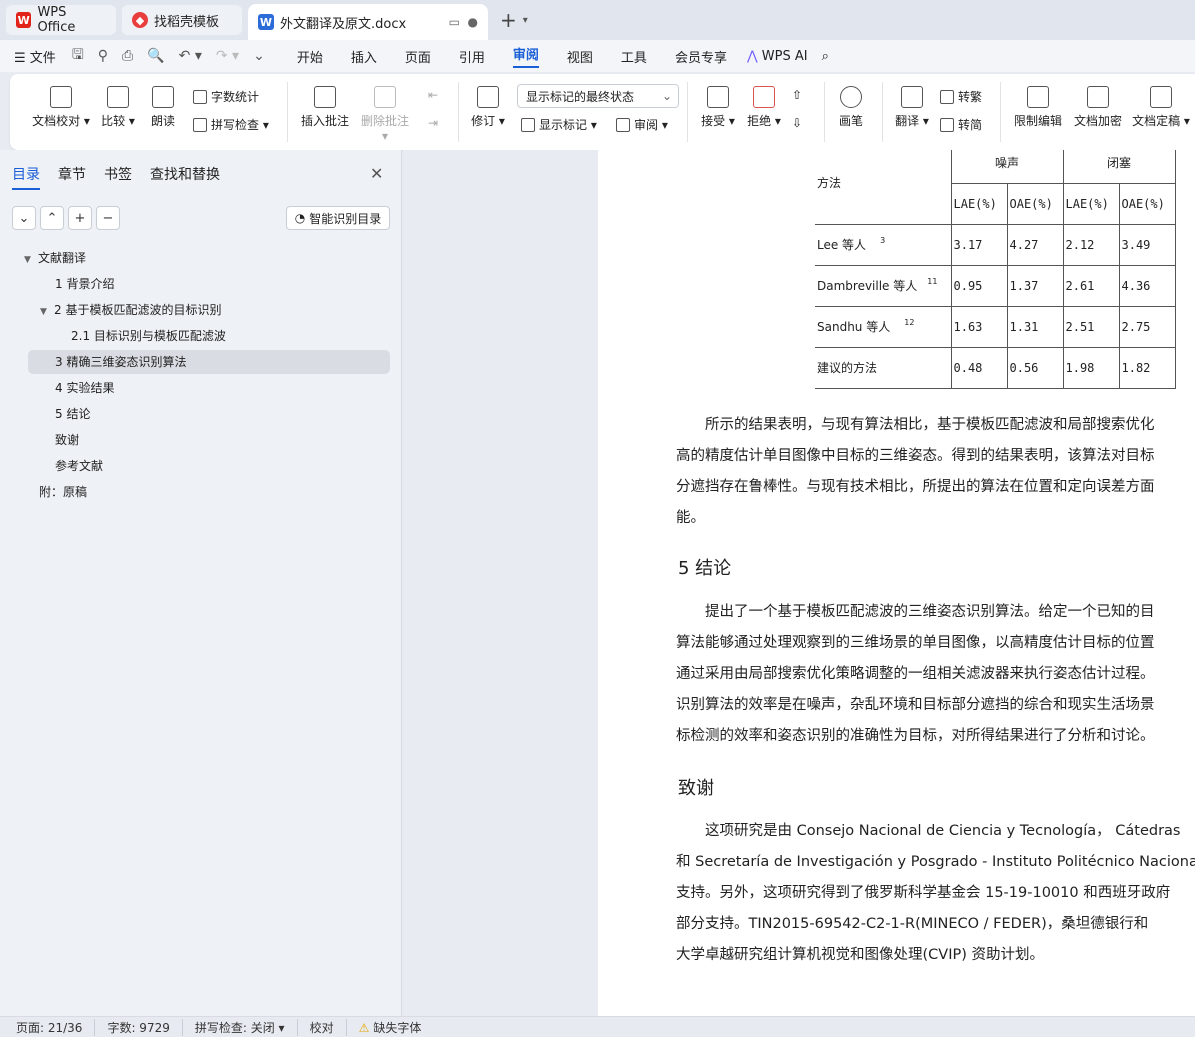 Image resolution: width=1195 pixels, height=1037 pixels. What do you see at coordinates (797, 95) in the screenshot?
I see `prev-change-icon: ⇧` at bounding box center [797, 95].